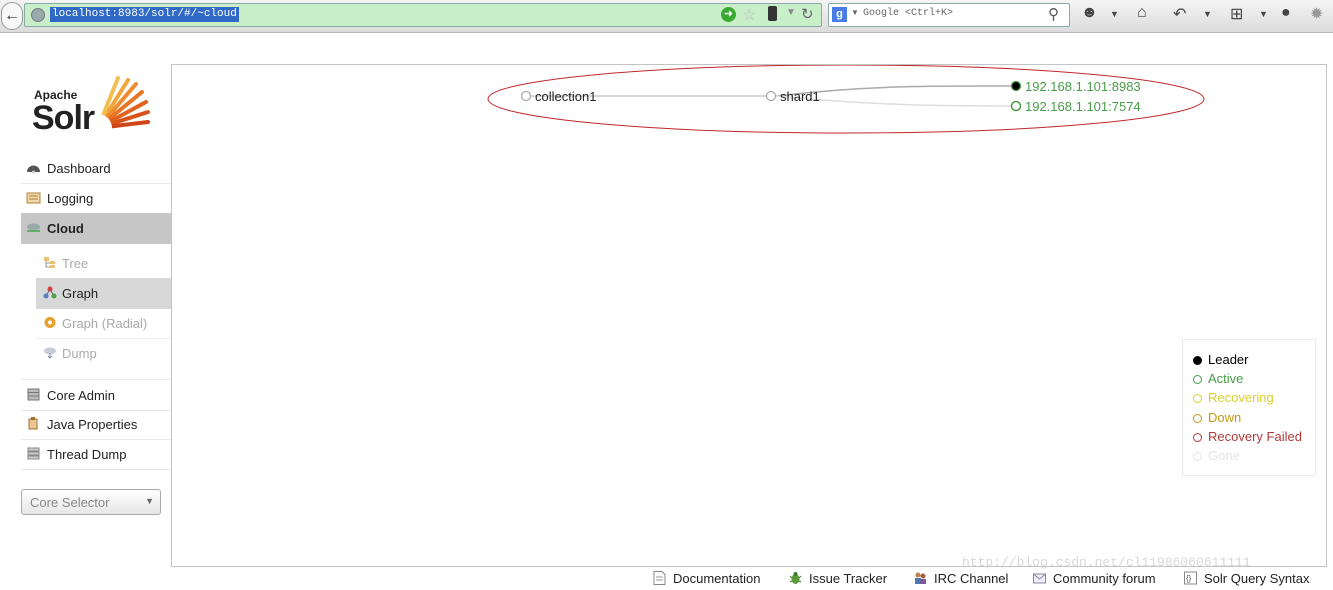 This screenshot has width=1333, height=590. Describe the element at coordinates (1114, 14) in the screenshot. I see `addon-dropdown-icon: ▼` at that location.